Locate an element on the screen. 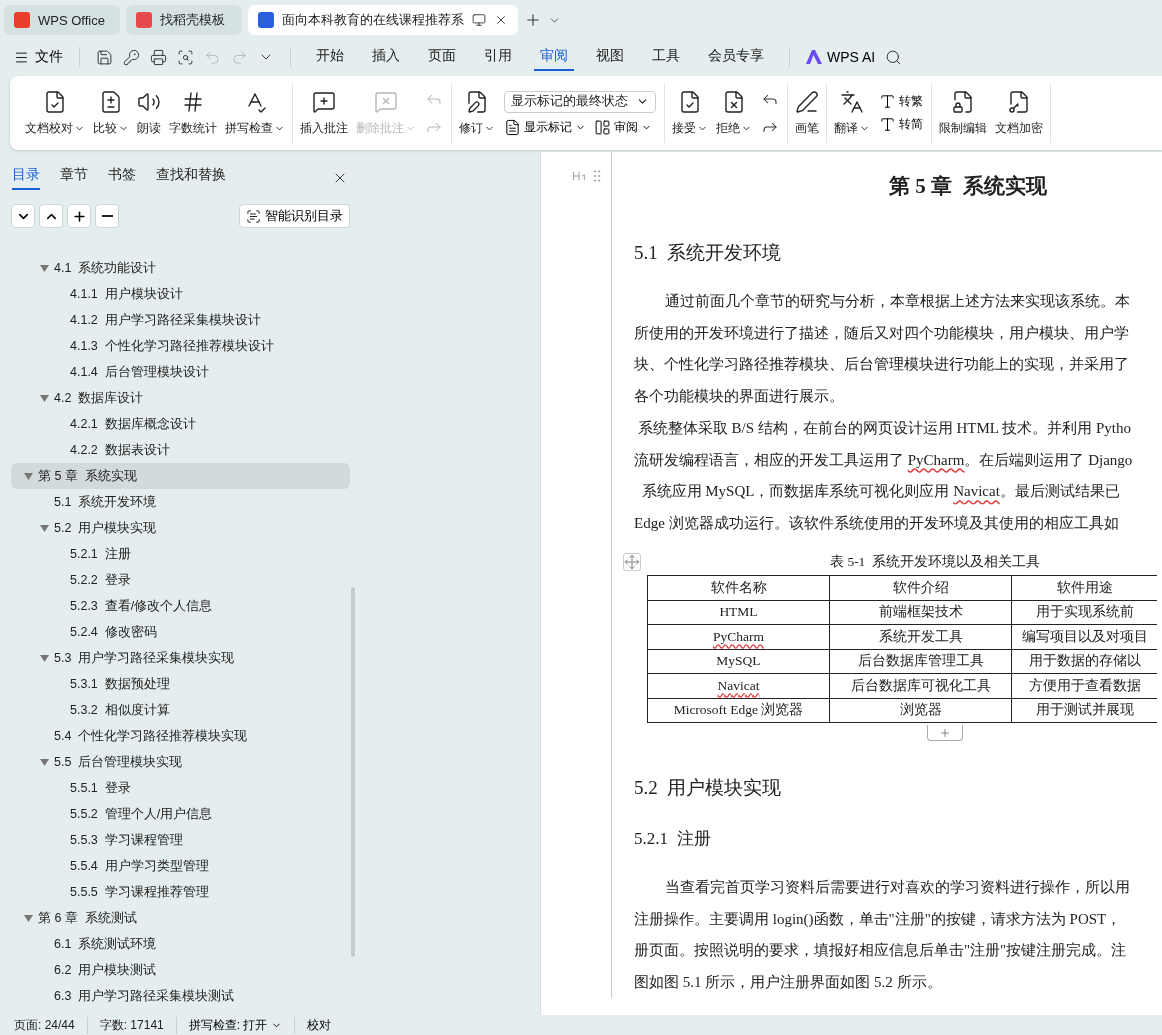 This screenshot has width=1162, height=1035. save-icon is located at coordinates (104, 57).